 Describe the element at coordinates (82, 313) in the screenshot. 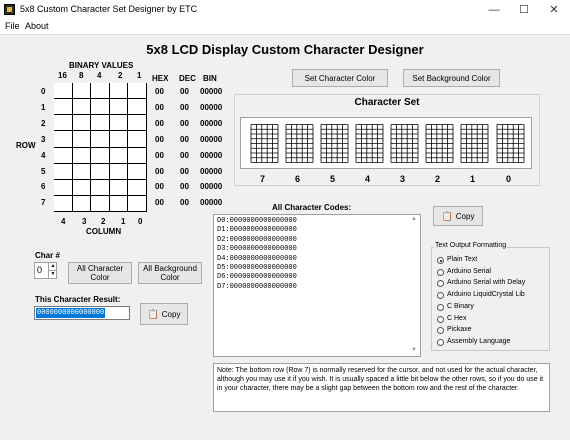

I see `result-field: 0000000000000000` at that location.